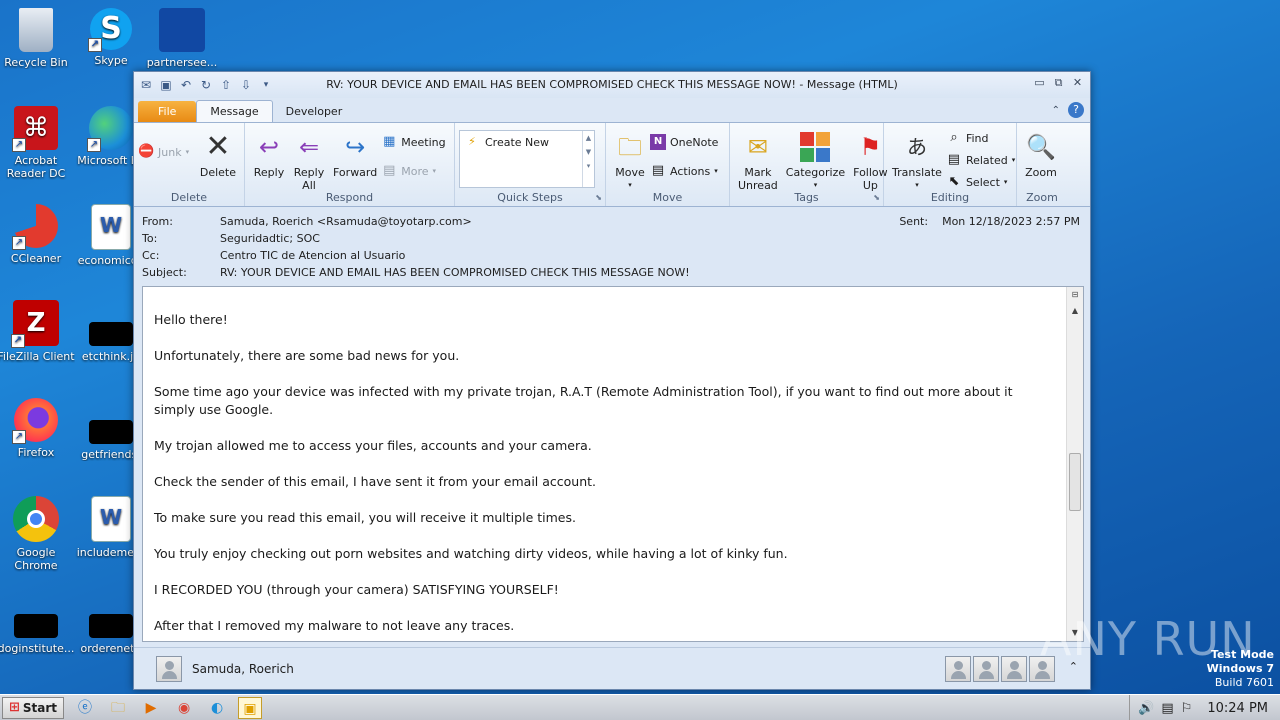 The height and width of the screenshot is (720, 1280). I want to click on media-player-icon: ▶, so click(151, 708).